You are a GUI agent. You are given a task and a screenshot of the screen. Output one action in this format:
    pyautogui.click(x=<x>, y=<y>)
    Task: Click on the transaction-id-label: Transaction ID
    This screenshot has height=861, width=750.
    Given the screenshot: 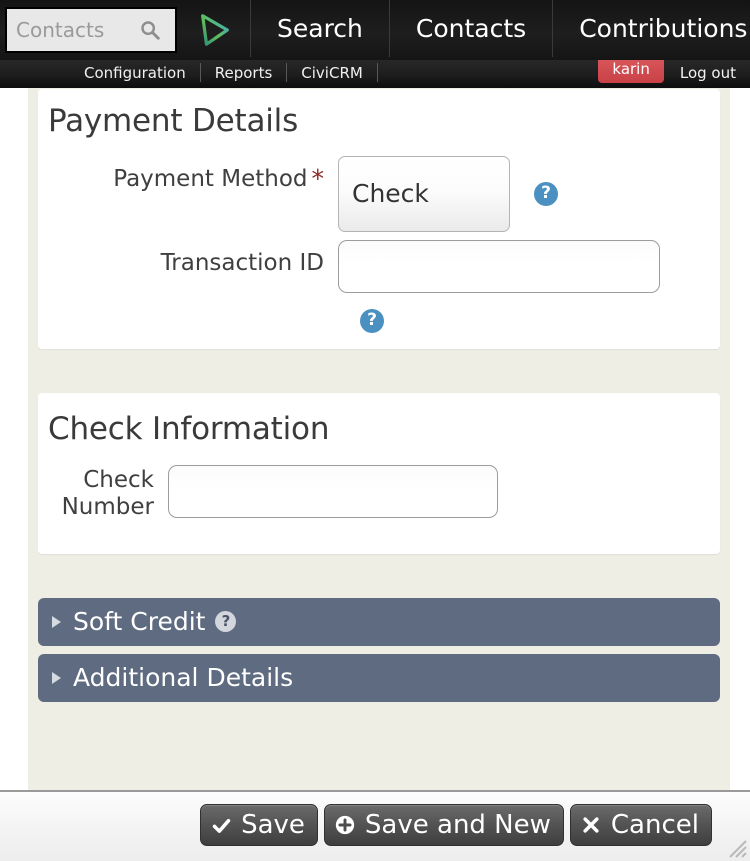 What is the action you would take?
    pyautogui.click(x=188, y=258)
    